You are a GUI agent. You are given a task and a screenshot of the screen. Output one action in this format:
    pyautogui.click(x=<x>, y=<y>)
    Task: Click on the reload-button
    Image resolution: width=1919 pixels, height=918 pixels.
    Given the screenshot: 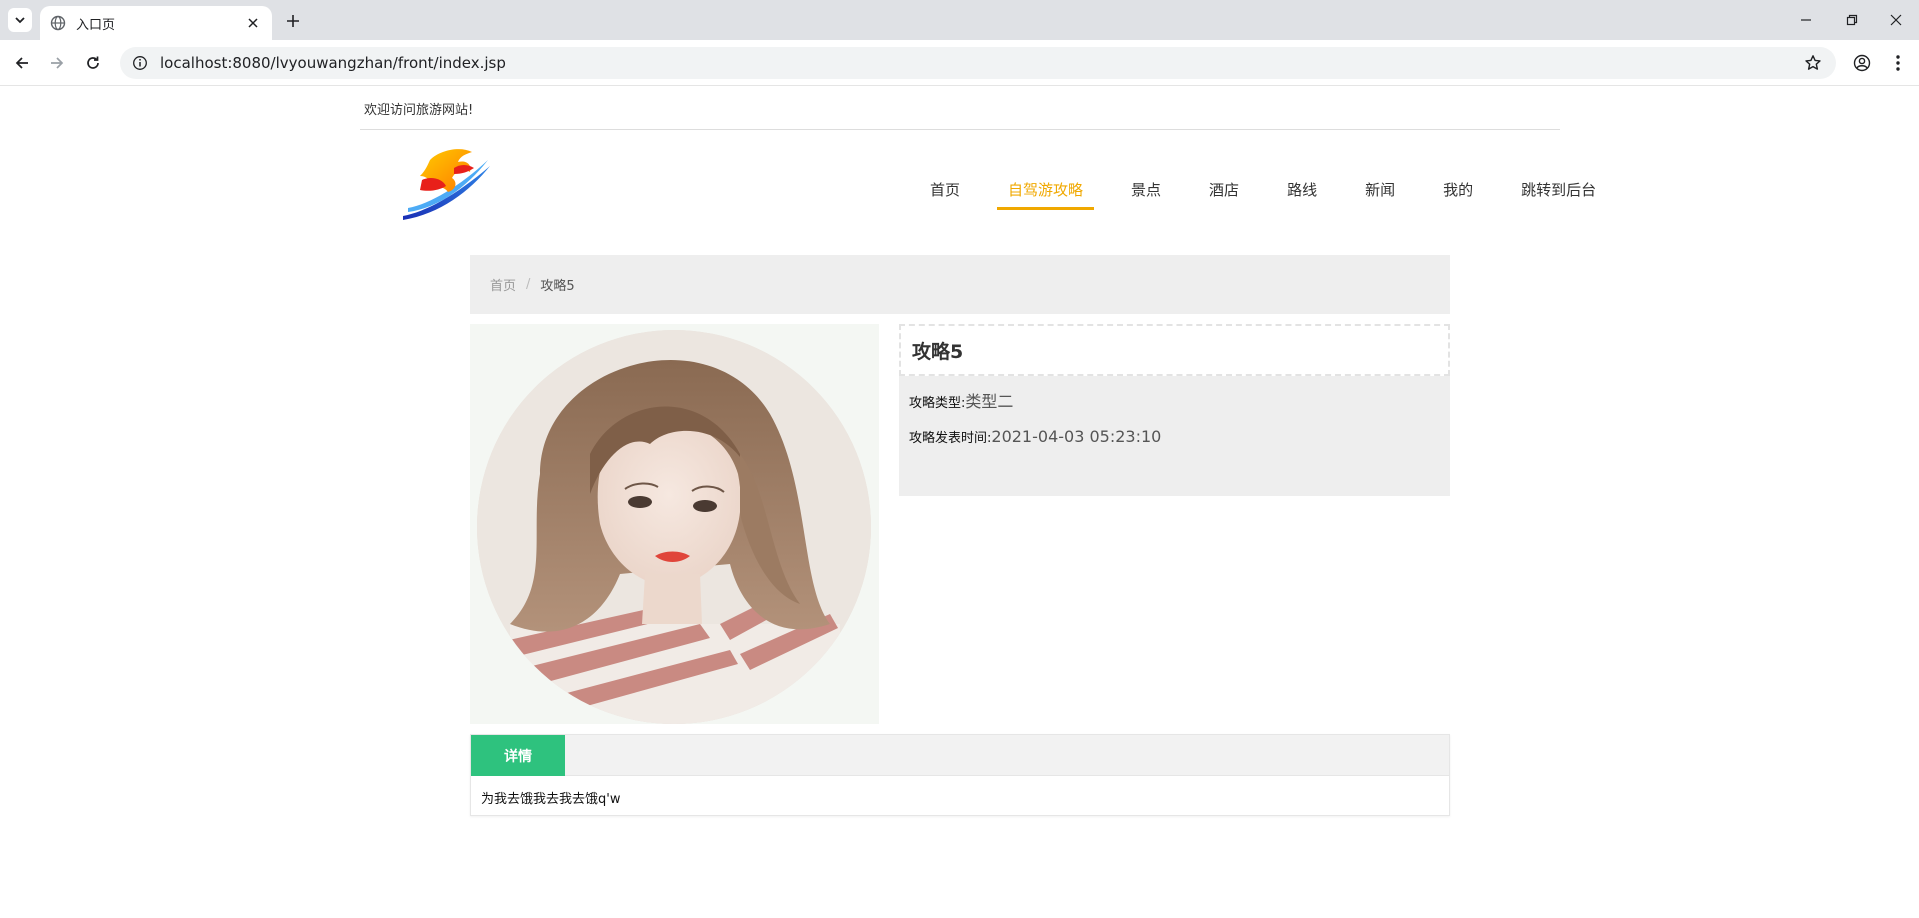 What is the action you would take?
    pyautogui.click(x=93, y=63)
    